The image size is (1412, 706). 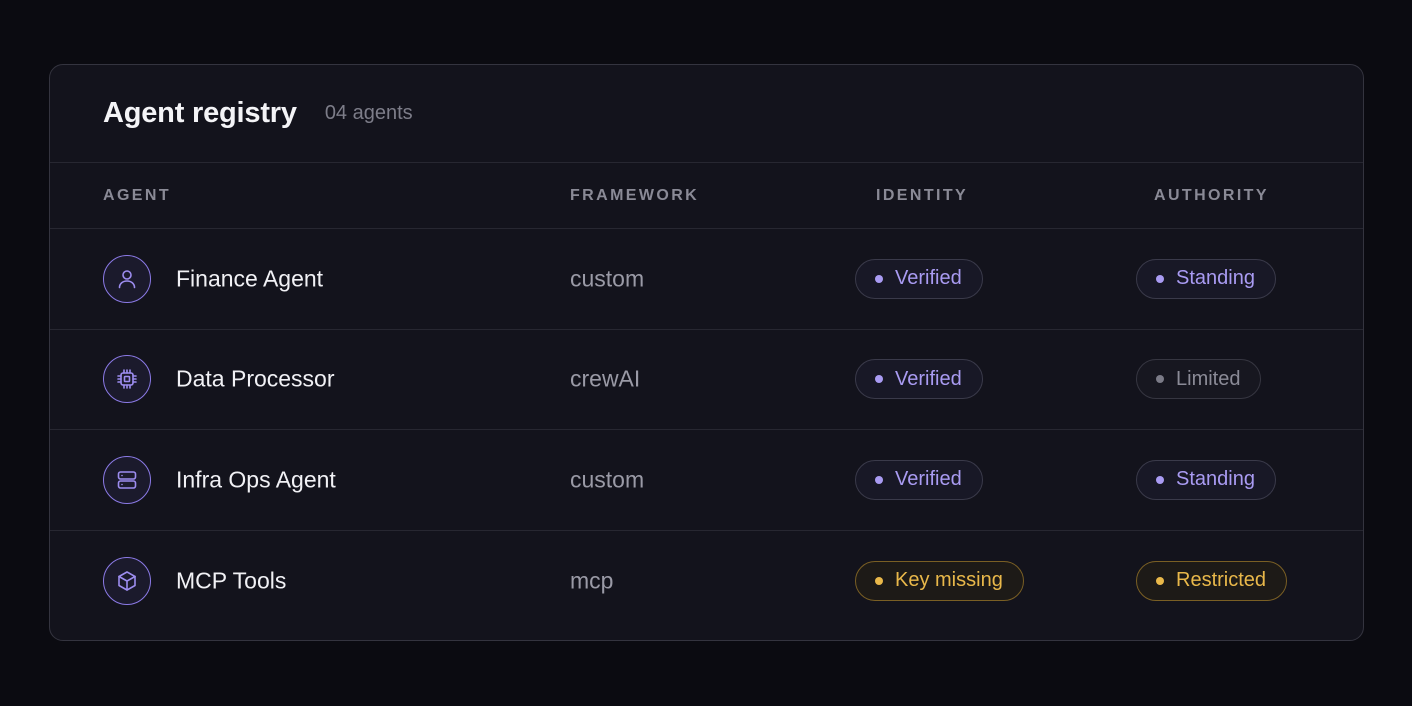 What do you see at coordinates (706, 581) in the screenshot?
I see `table-row: MCP Tools mcp Key missing Restricted` at bounding box center [706, 581].